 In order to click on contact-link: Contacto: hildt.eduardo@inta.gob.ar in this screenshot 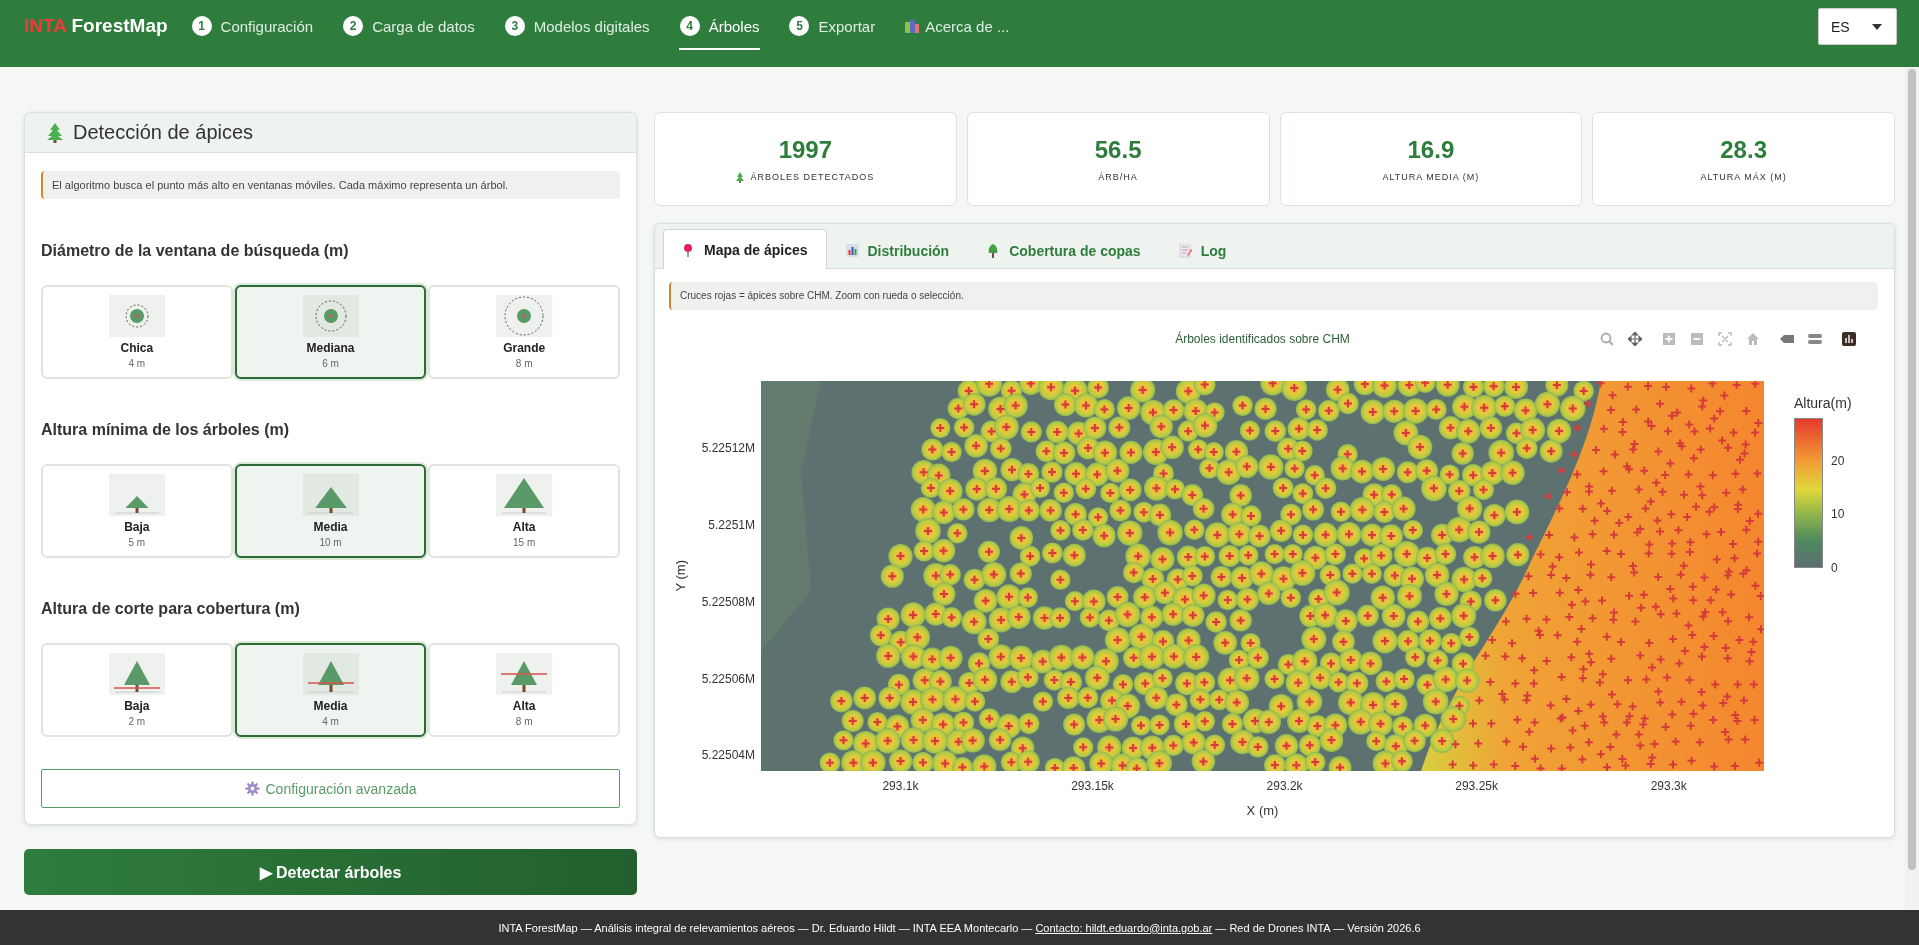, I will do `click(1124, 927)`.